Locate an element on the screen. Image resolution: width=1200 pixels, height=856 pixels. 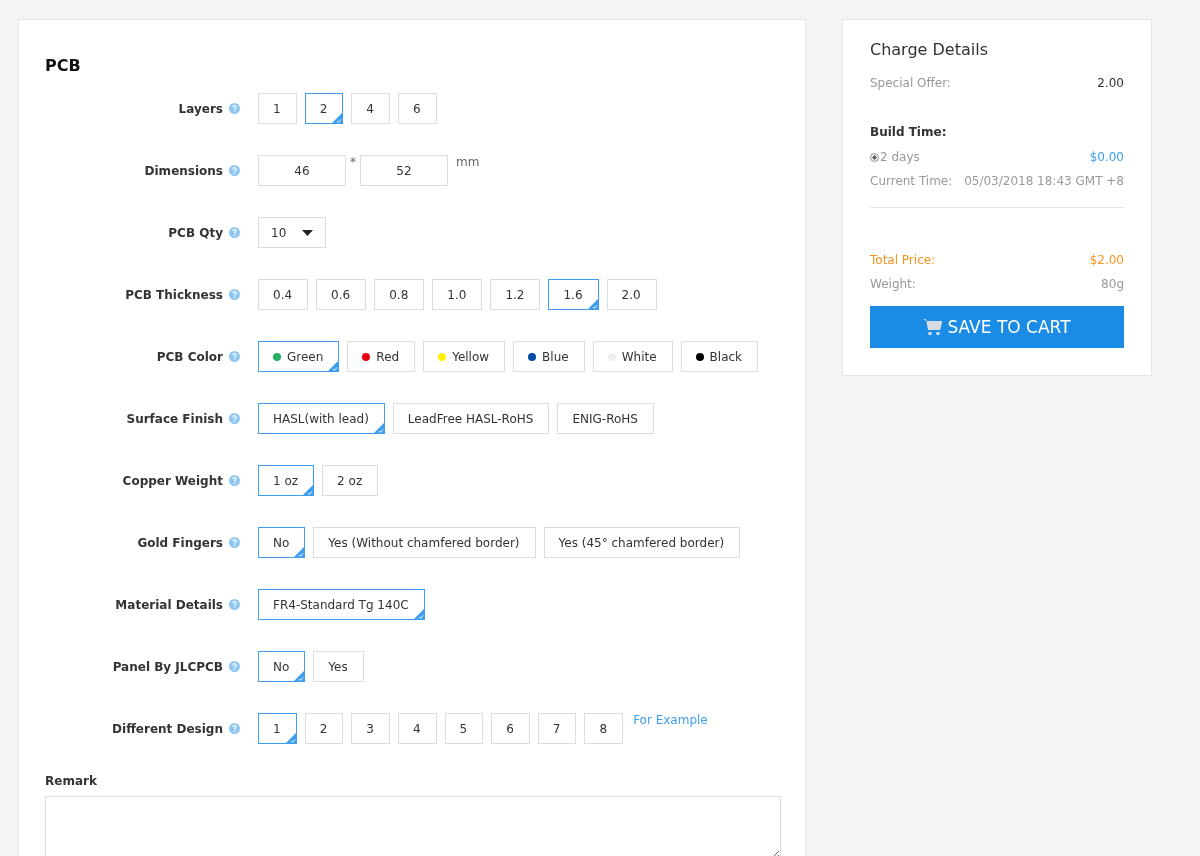
option-button: 1.6 is located at coordinates (573, 294).